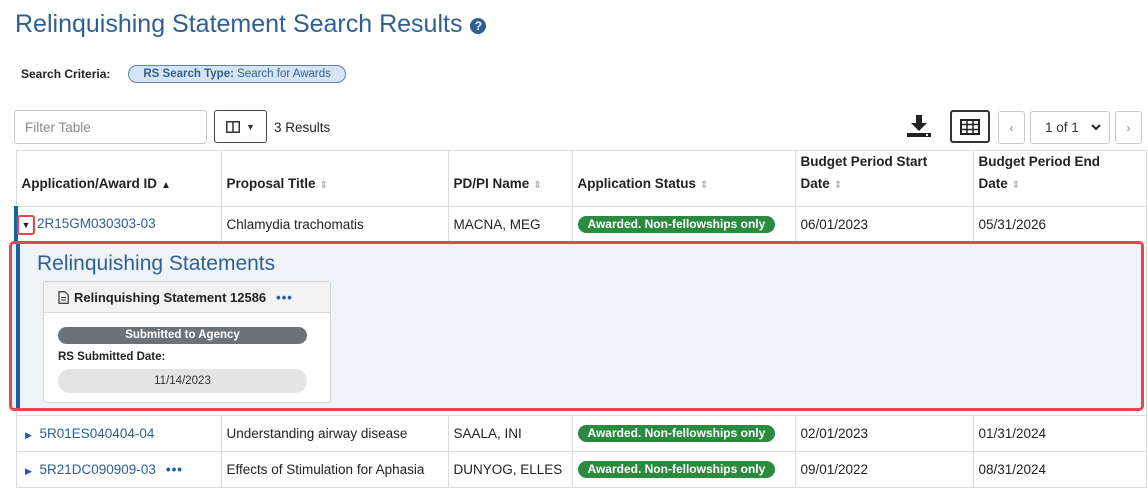 The height and width of the screenshot is (488, 1148). I want to click on pi-name-cell: SAALA, INI, so click(510, 433).